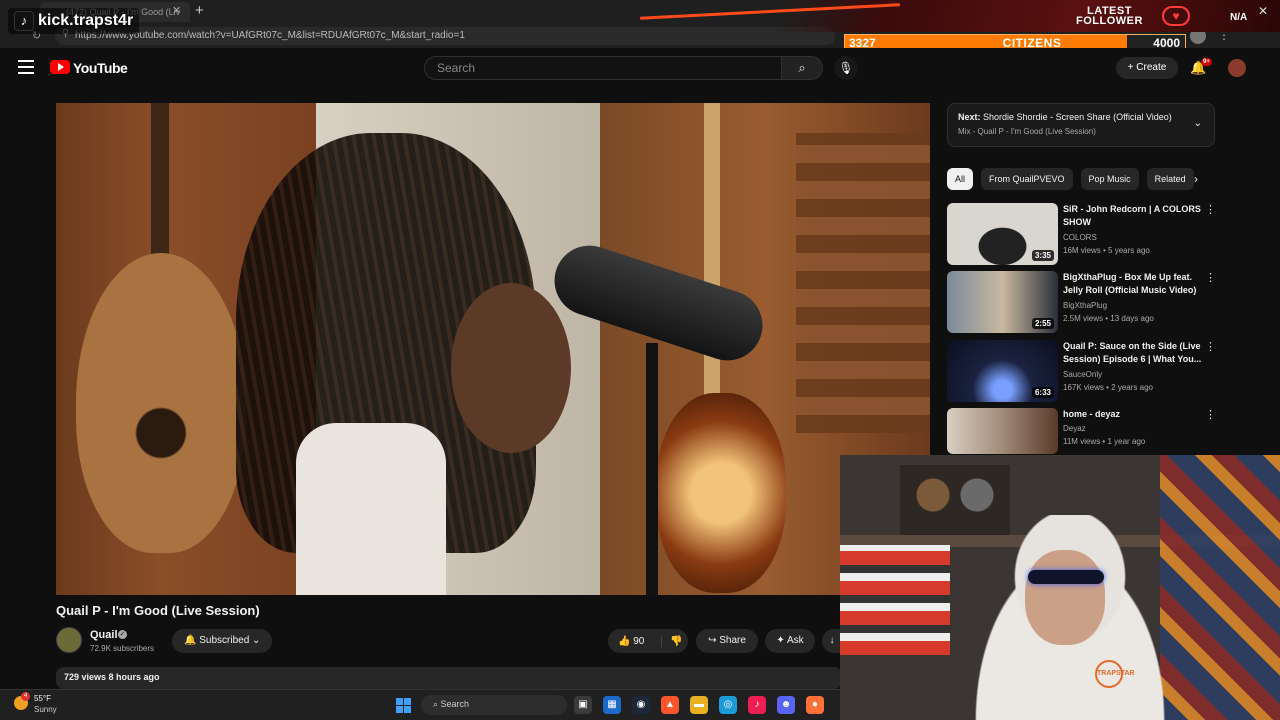 This screenshot has height=720, width=1280. Describe the element at coordinates (1002, 431) in the screenshot. I see `recommendation-thumbnail` at that location.